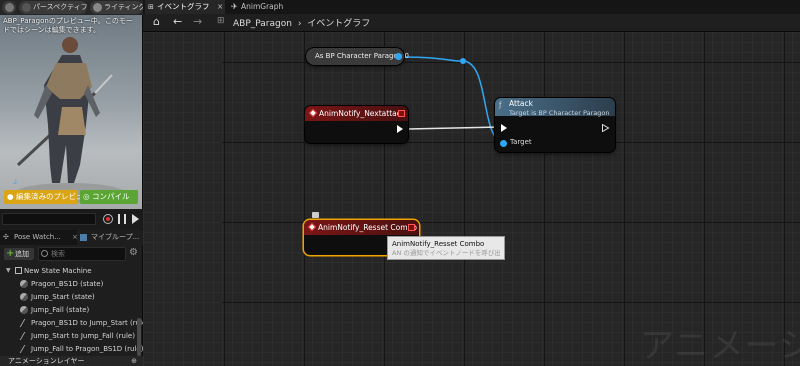 The image size is (800, 366). Describe the element at coordinates (361, 227) in the screenshot. I see `node-header: AnimNotify_Resset Combo` at that location.